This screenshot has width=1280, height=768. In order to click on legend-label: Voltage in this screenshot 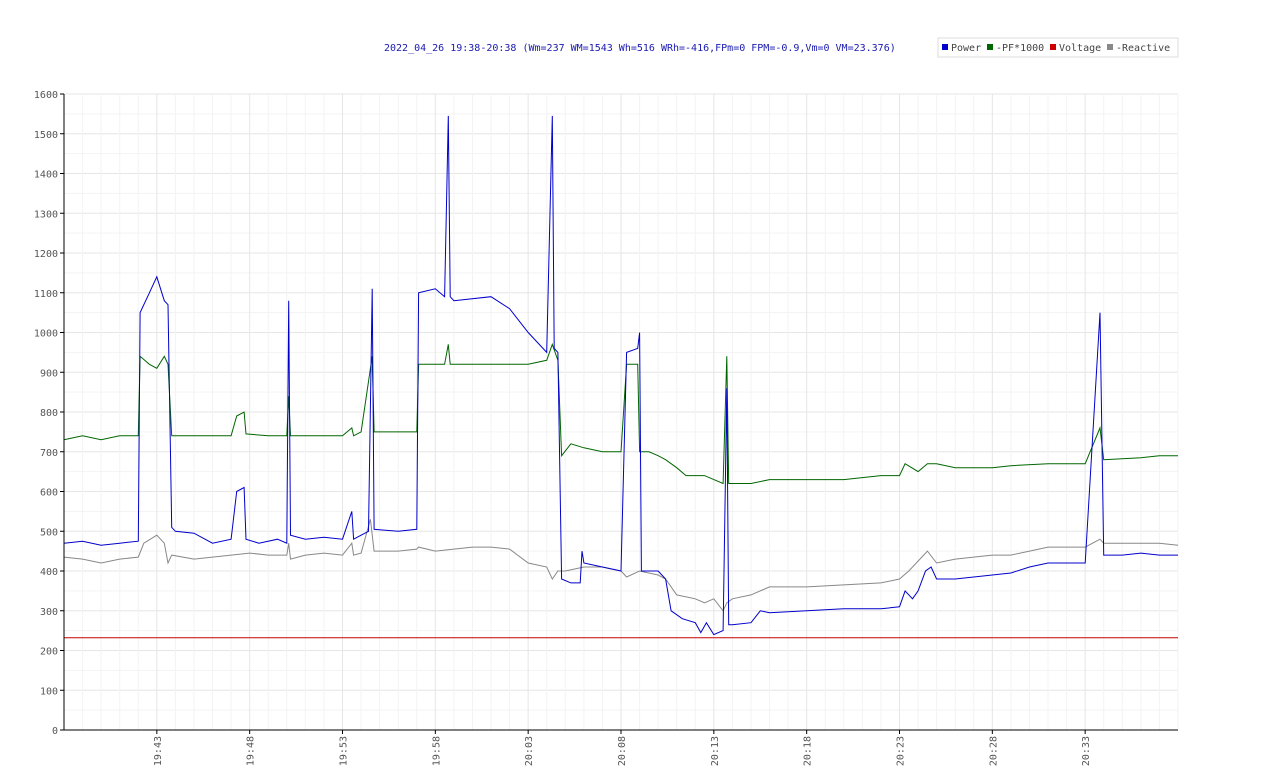, I will do `click(1080, 48)`.